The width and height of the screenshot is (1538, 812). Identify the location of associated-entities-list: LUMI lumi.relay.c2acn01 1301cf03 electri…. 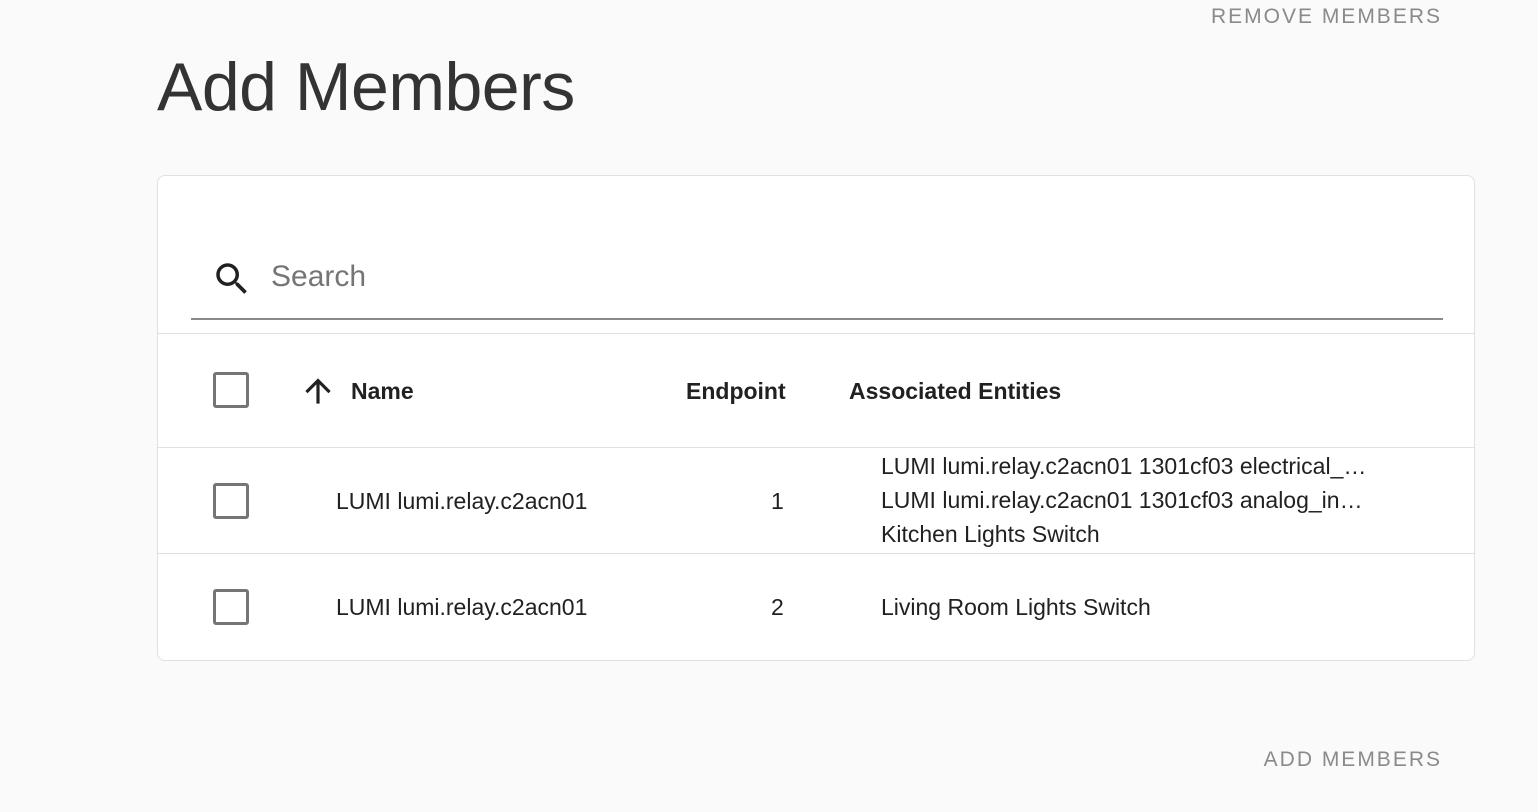
(1146, 500).